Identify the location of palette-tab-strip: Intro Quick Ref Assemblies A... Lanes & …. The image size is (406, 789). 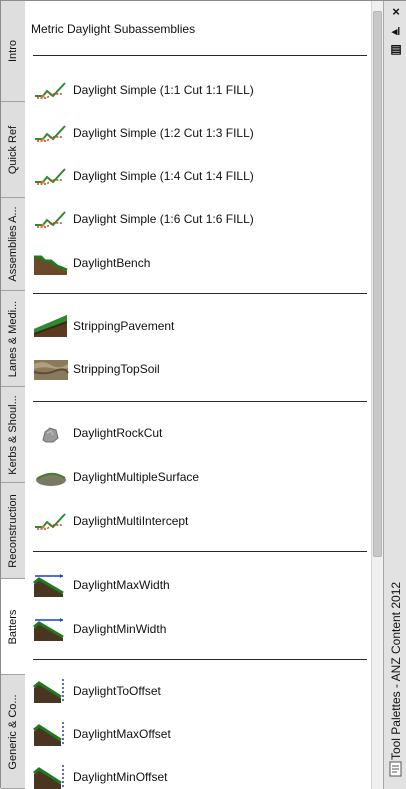
(13, 395).